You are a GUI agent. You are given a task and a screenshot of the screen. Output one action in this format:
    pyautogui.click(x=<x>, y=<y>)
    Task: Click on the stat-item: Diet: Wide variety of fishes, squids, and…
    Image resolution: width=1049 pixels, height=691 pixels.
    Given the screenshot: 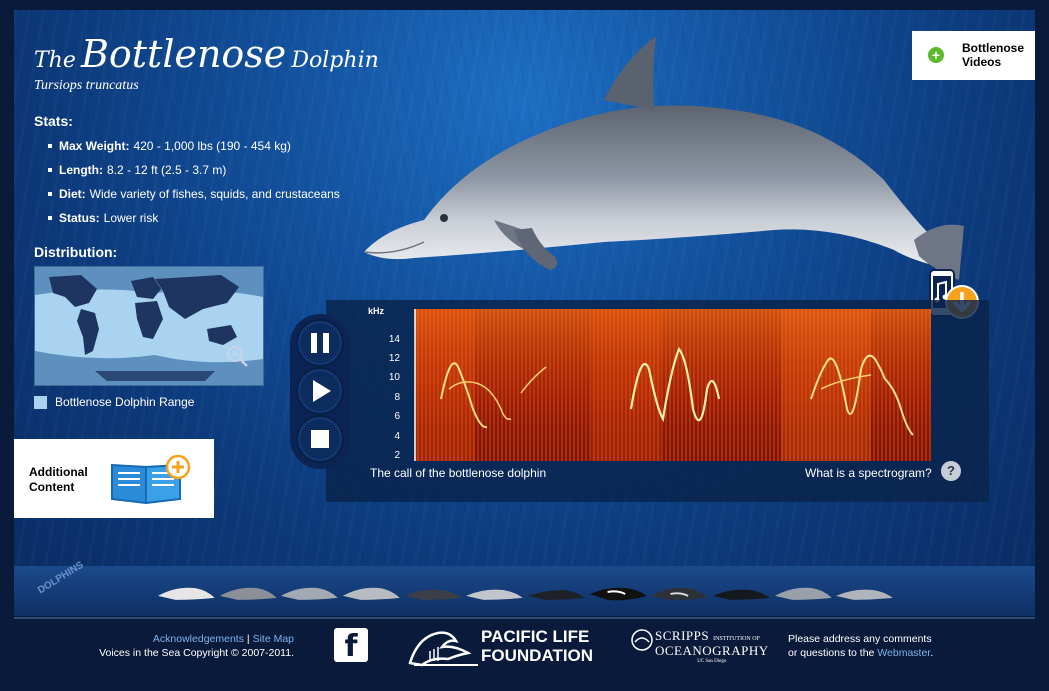 What is the action you would take?
    pyautogui.click(x=194, y=194)
    